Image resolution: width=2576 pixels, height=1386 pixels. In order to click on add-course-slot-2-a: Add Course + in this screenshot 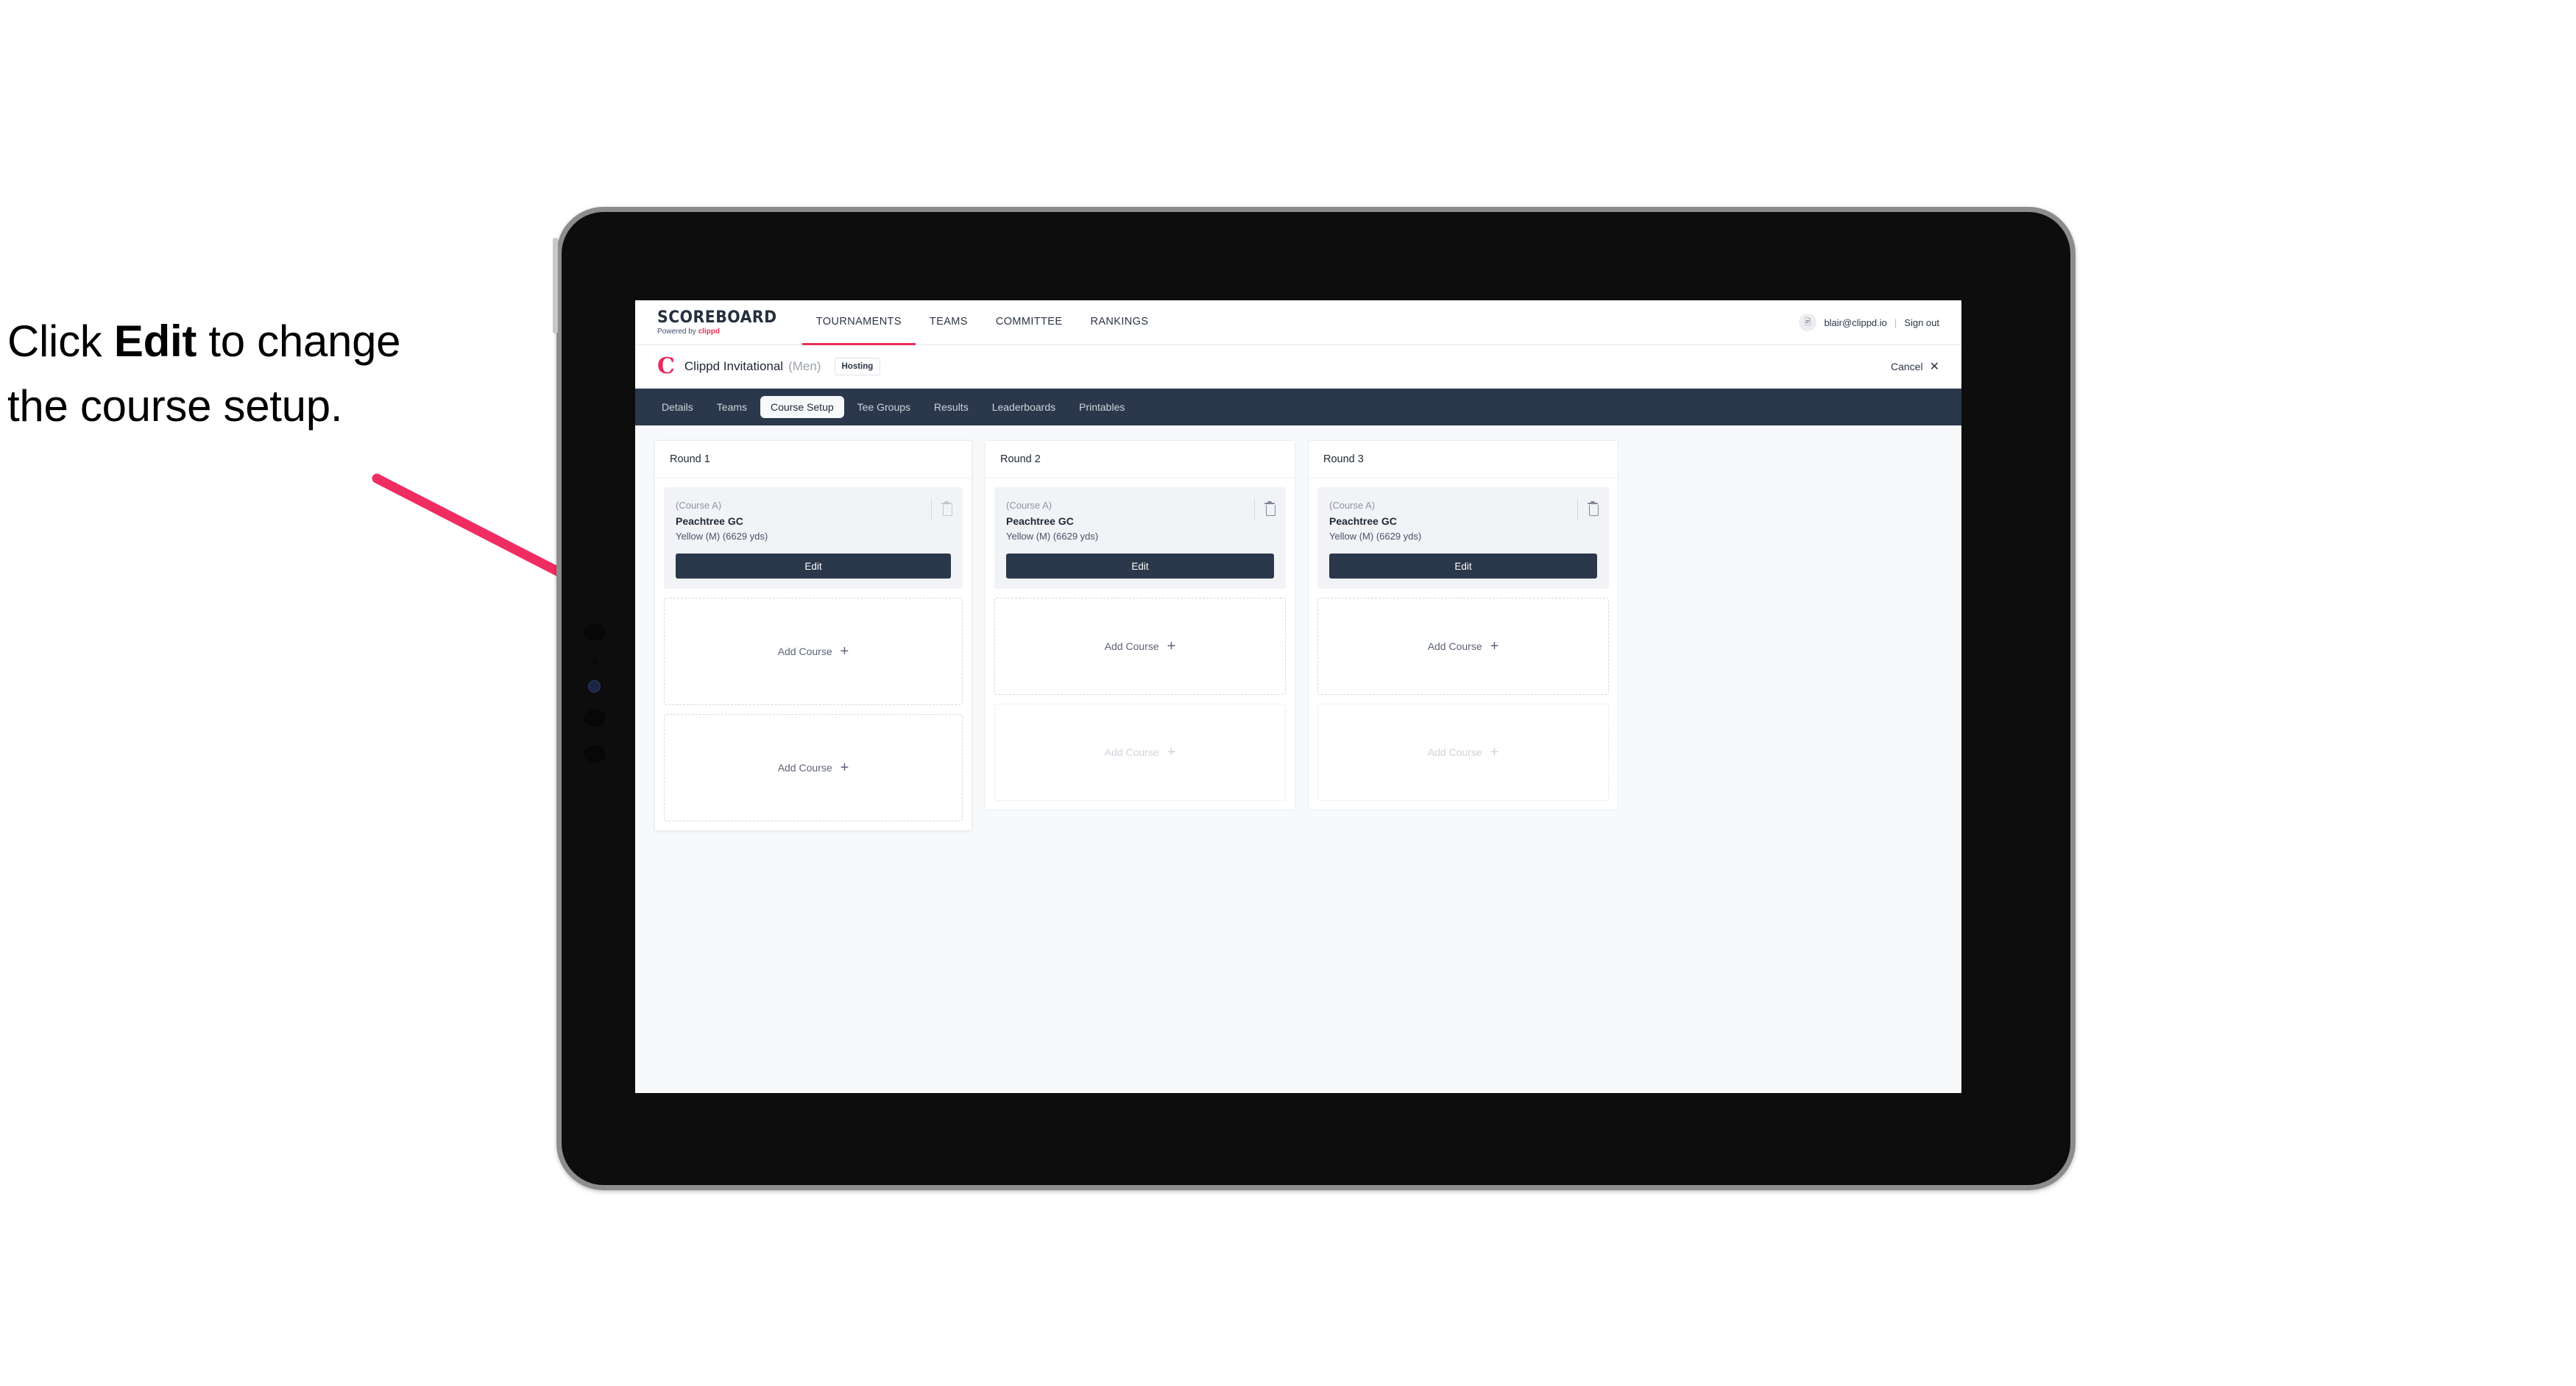, I will do `click(1140, 647)`.